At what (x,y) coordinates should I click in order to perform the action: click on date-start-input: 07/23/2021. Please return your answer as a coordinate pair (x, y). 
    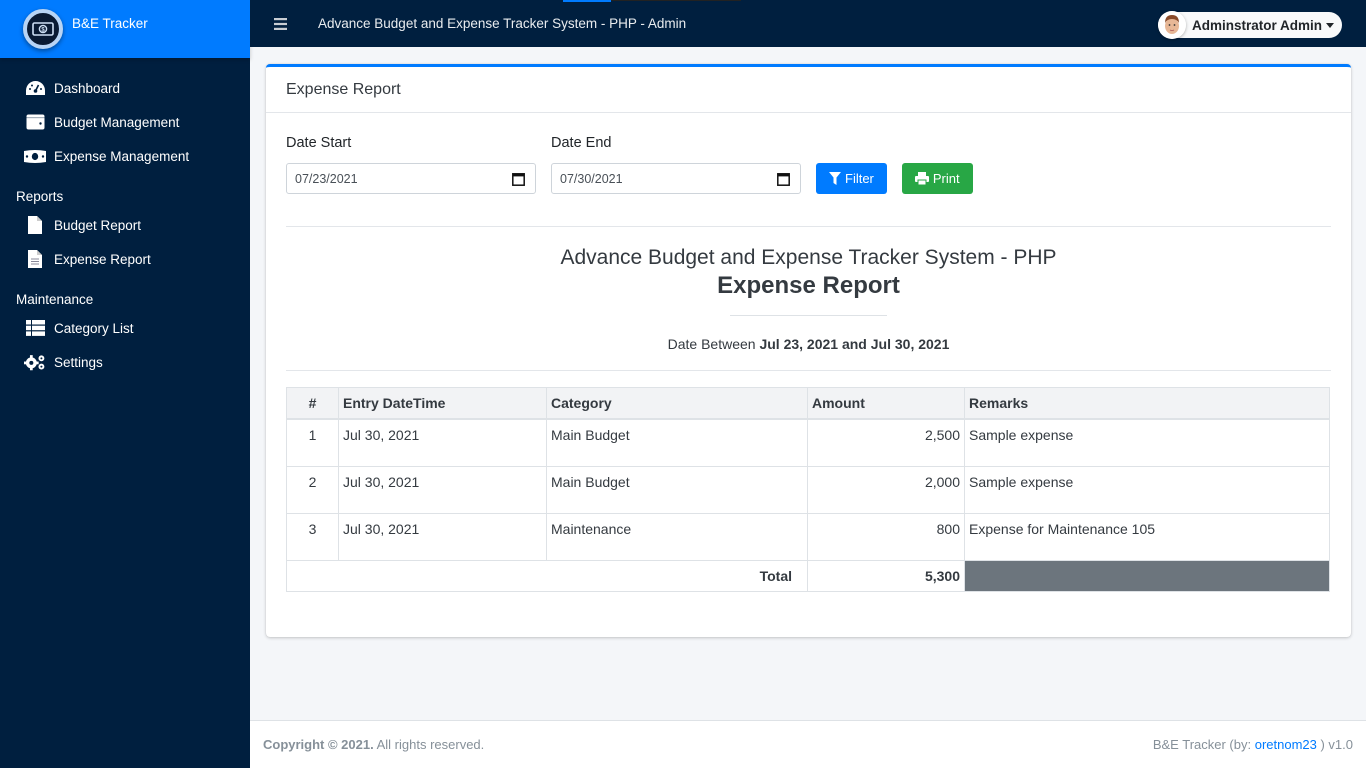
    Looking at the image, I should click on (411, 178).